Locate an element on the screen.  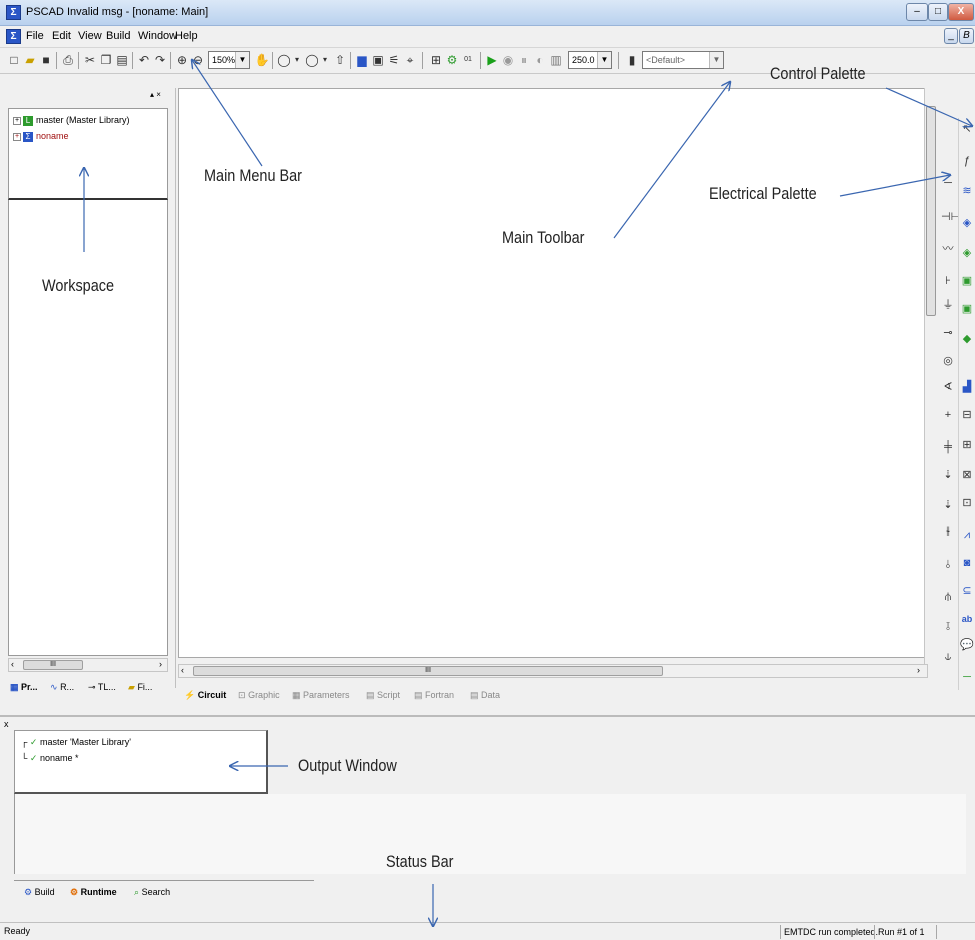
tab-circuit: ⚡ Circuit is located at coordinates (205, 695).